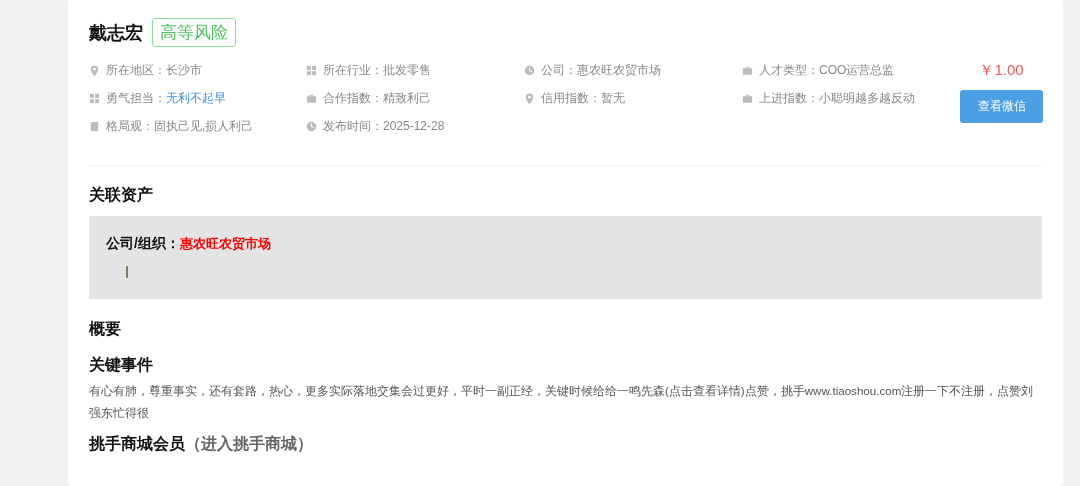  I want to click on field-value: 批发零售, so click(407, 70).